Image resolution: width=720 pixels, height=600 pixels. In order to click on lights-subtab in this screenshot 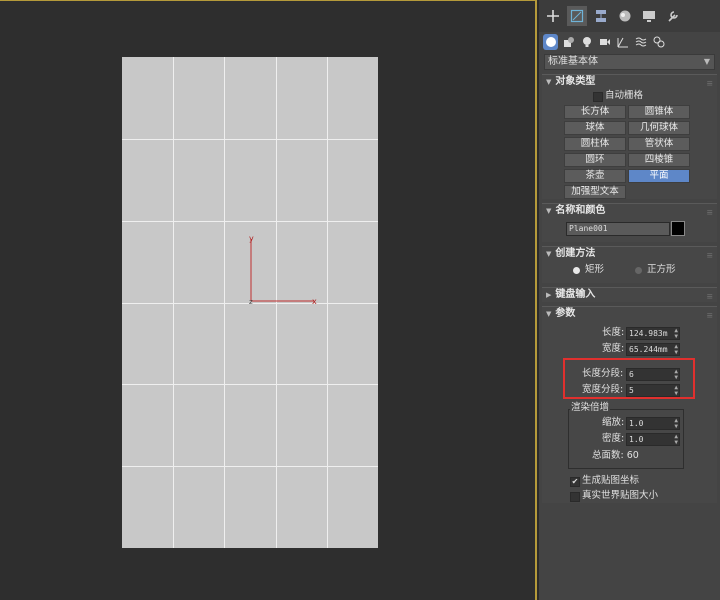, I will do `click(586, 42)`.